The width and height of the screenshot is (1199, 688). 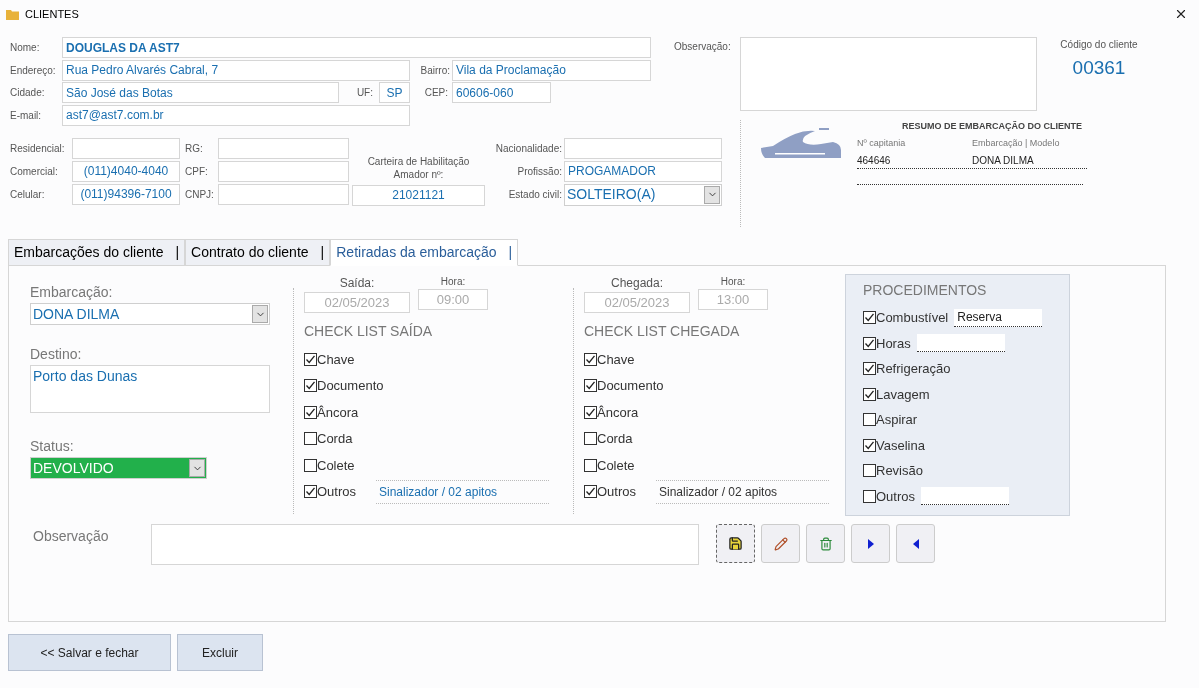 What do you see at coordinates (236, 115) in the screenshot?
I see `input-field: ast7@ast7.com.br` at bounding box center [236, 115].